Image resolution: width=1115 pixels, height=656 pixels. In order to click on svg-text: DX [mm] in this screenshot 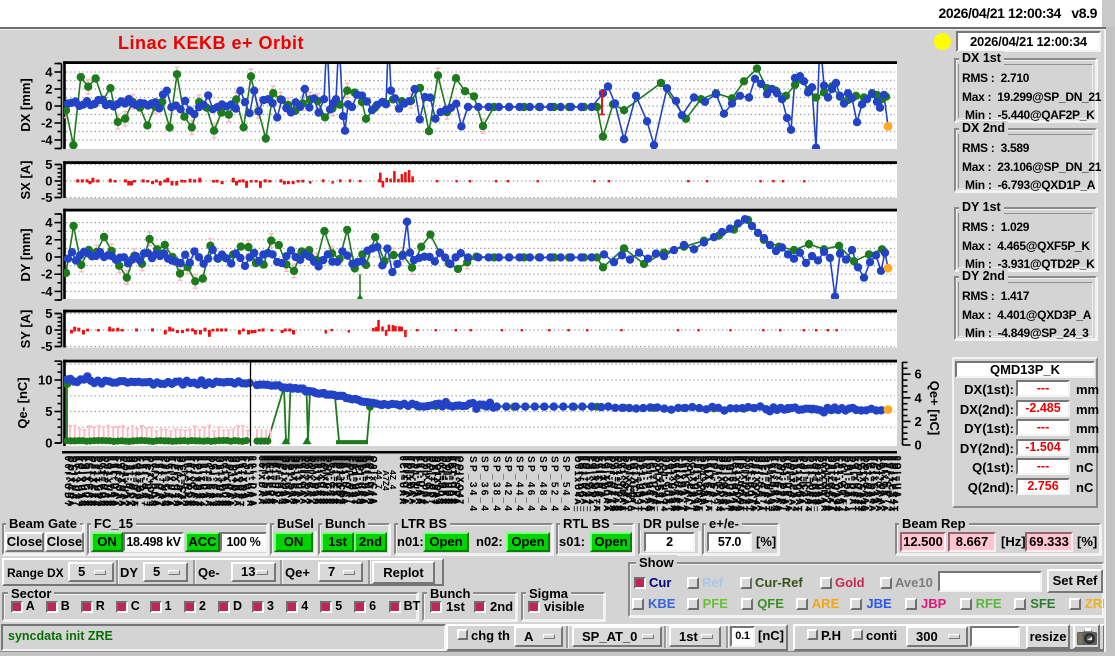, I will do `click(25, 104)`.